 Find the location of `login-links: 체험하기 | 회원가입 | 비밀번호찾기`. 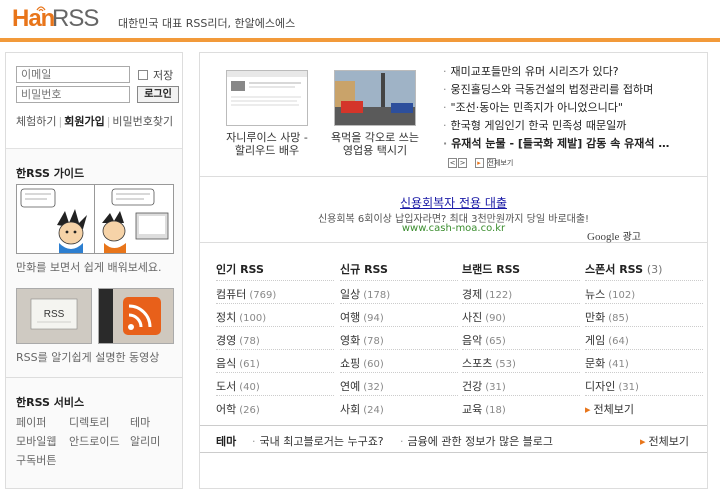

login-links: 체험하기 | 회원가입 | 비밀번호찾기 is located at coordinates (95, 121).